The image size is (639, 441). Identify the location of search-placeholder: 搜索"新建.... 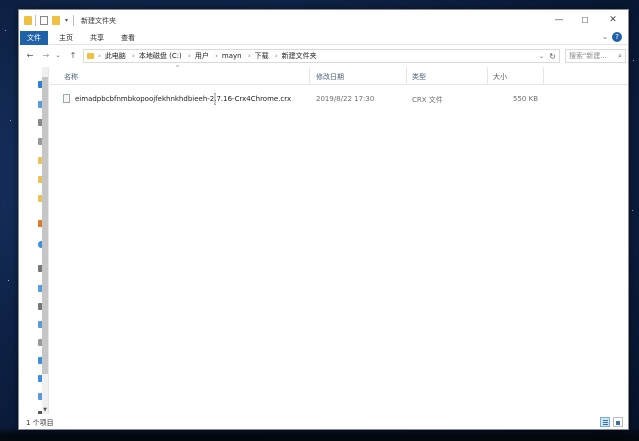
(588, 56).